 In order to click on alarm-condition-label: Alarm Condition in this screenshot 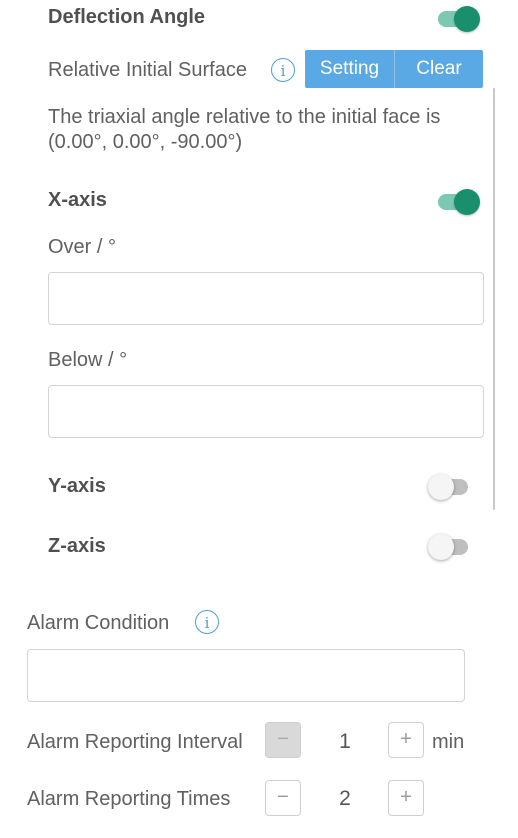, I will do `click(98, 623)`.